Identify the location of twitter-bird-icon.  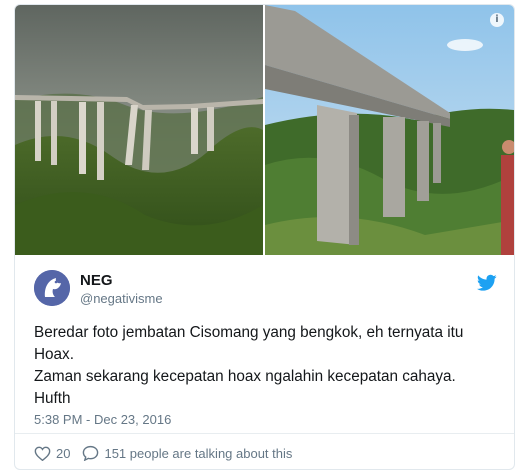
(487, 283).